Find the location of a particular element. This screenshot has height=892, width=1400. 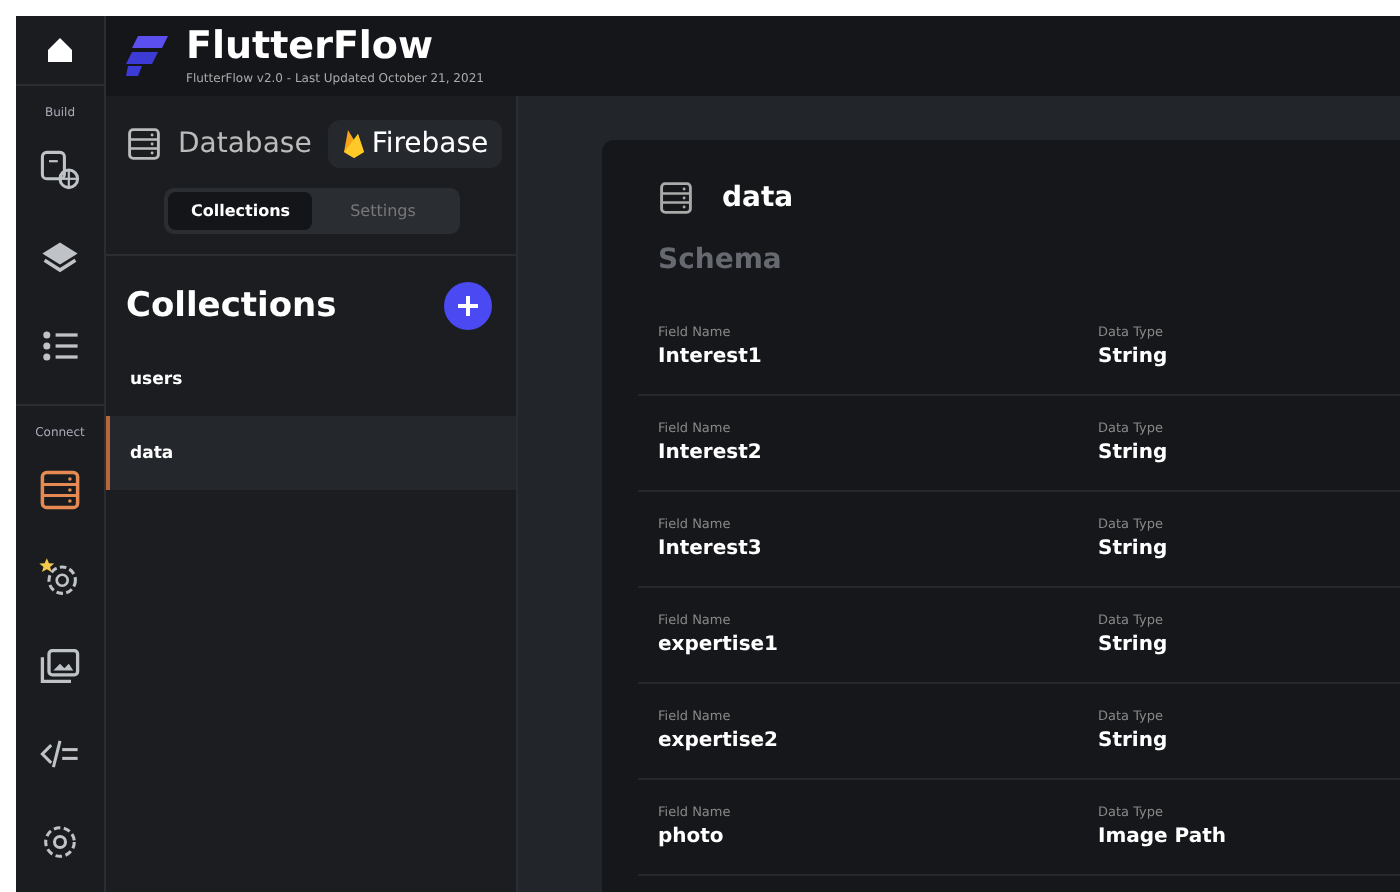

image-folder-icon is located at coordinates (60, 666).